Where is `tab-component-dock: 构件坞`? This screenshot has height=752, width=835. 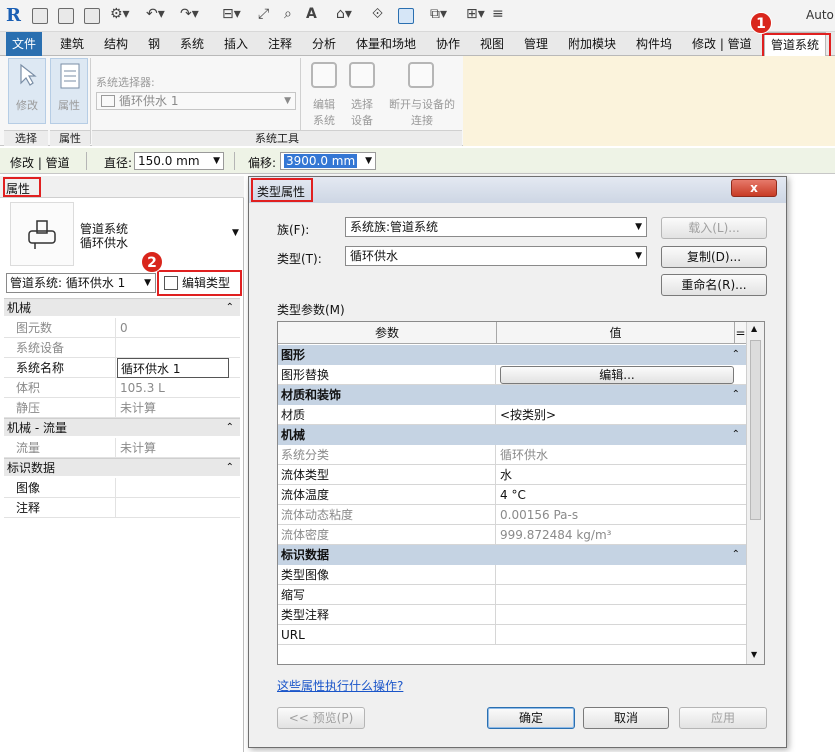
tab-component-dock: 构件坞 is located at coordinates (654, 44).